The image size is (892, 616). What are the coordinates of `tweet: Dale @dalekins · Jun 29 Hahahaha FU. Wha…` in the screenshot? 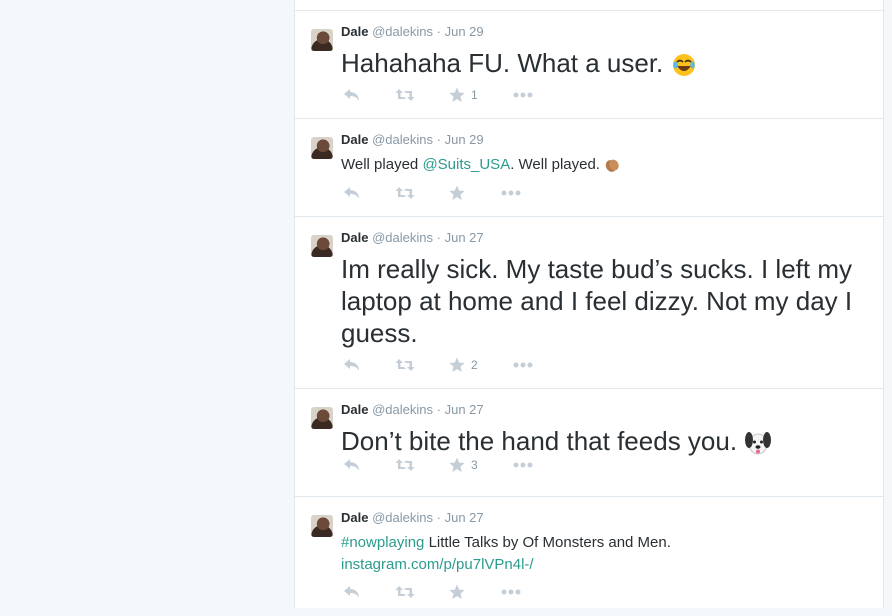 It's located at (589, 64).